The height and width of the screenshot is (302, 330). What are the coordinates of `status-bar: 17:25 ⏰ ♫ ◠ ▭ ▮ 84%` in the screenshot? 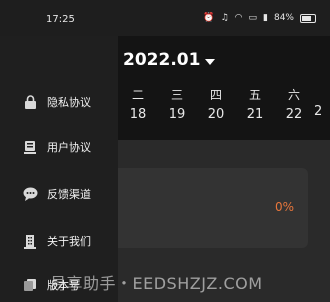 It's located at (165, 18).